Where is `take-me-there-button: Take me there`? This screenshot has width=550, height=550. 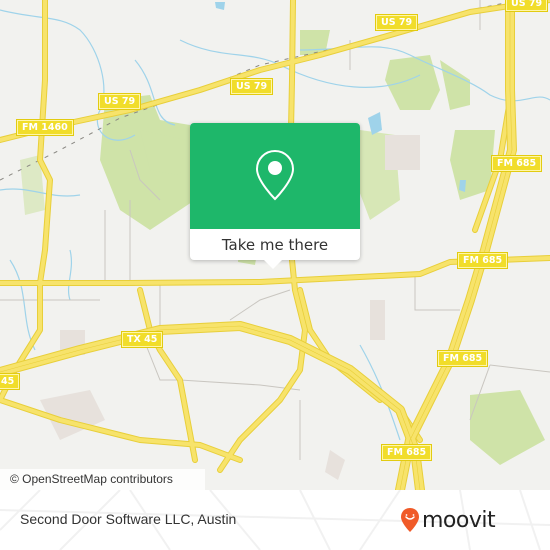 take-me-there-button: Take me there is located at coordinates (275, 244).